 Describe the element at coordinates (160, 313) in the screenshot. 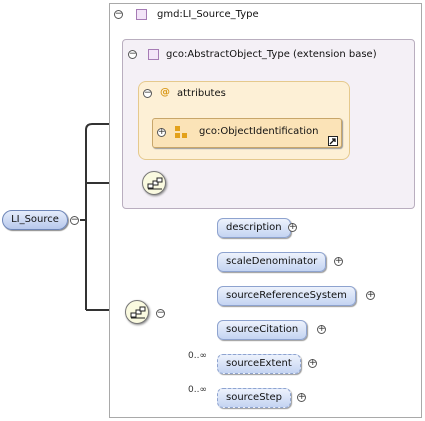

I see `sequence-collapse-toggle: −` at that location.